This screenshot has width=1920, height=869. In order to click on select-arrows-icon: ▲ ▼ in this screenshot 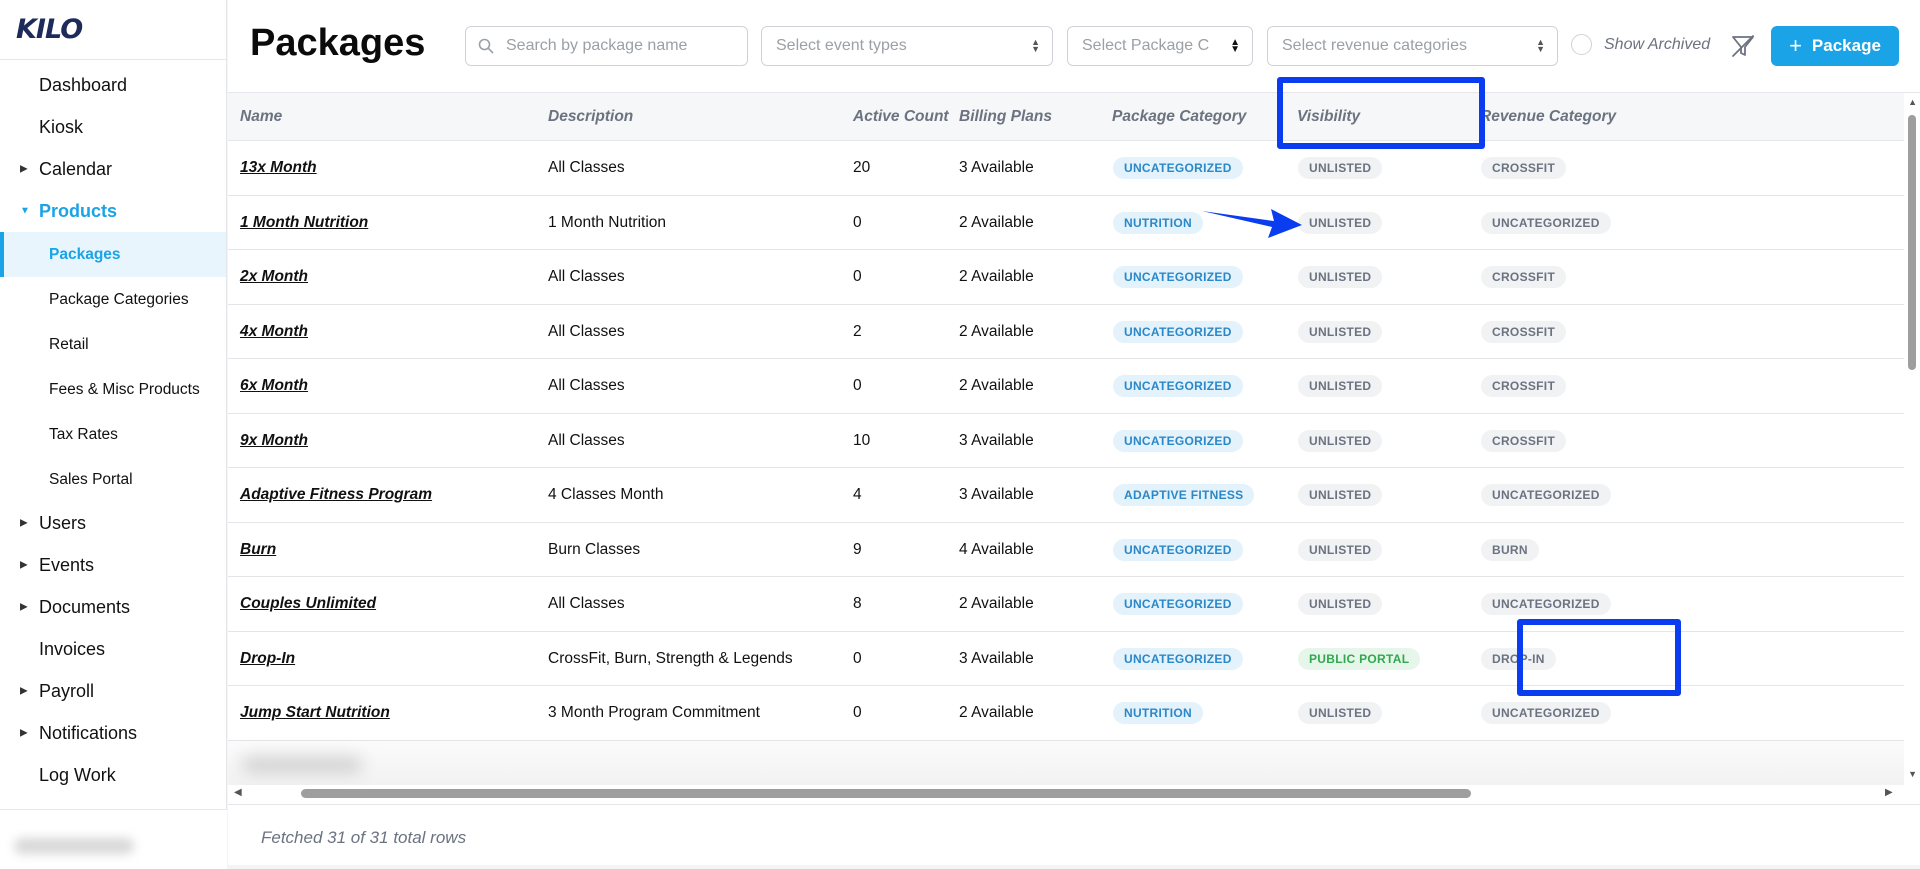, I will do `click(1540, 45)`.